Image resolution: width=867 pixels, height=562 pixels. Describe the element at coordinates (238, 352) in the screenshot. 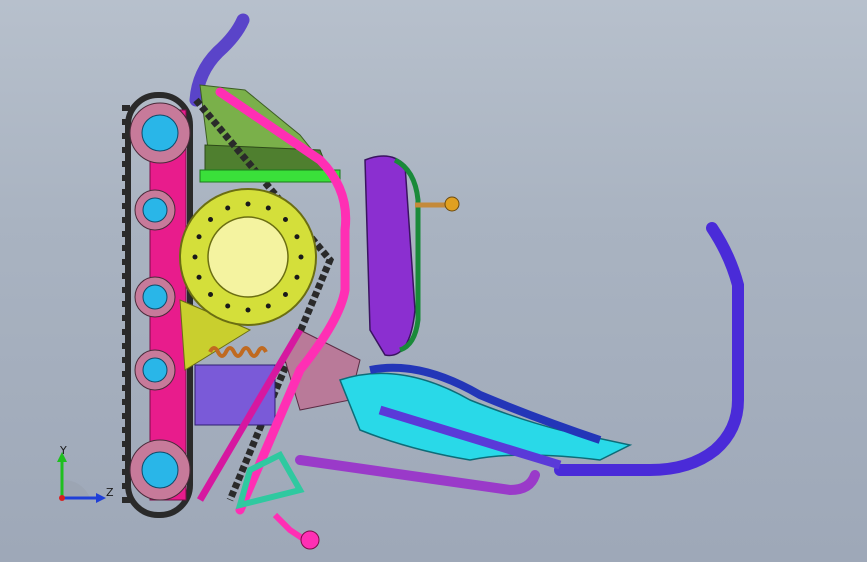

I see `suspension-spring` at that location.